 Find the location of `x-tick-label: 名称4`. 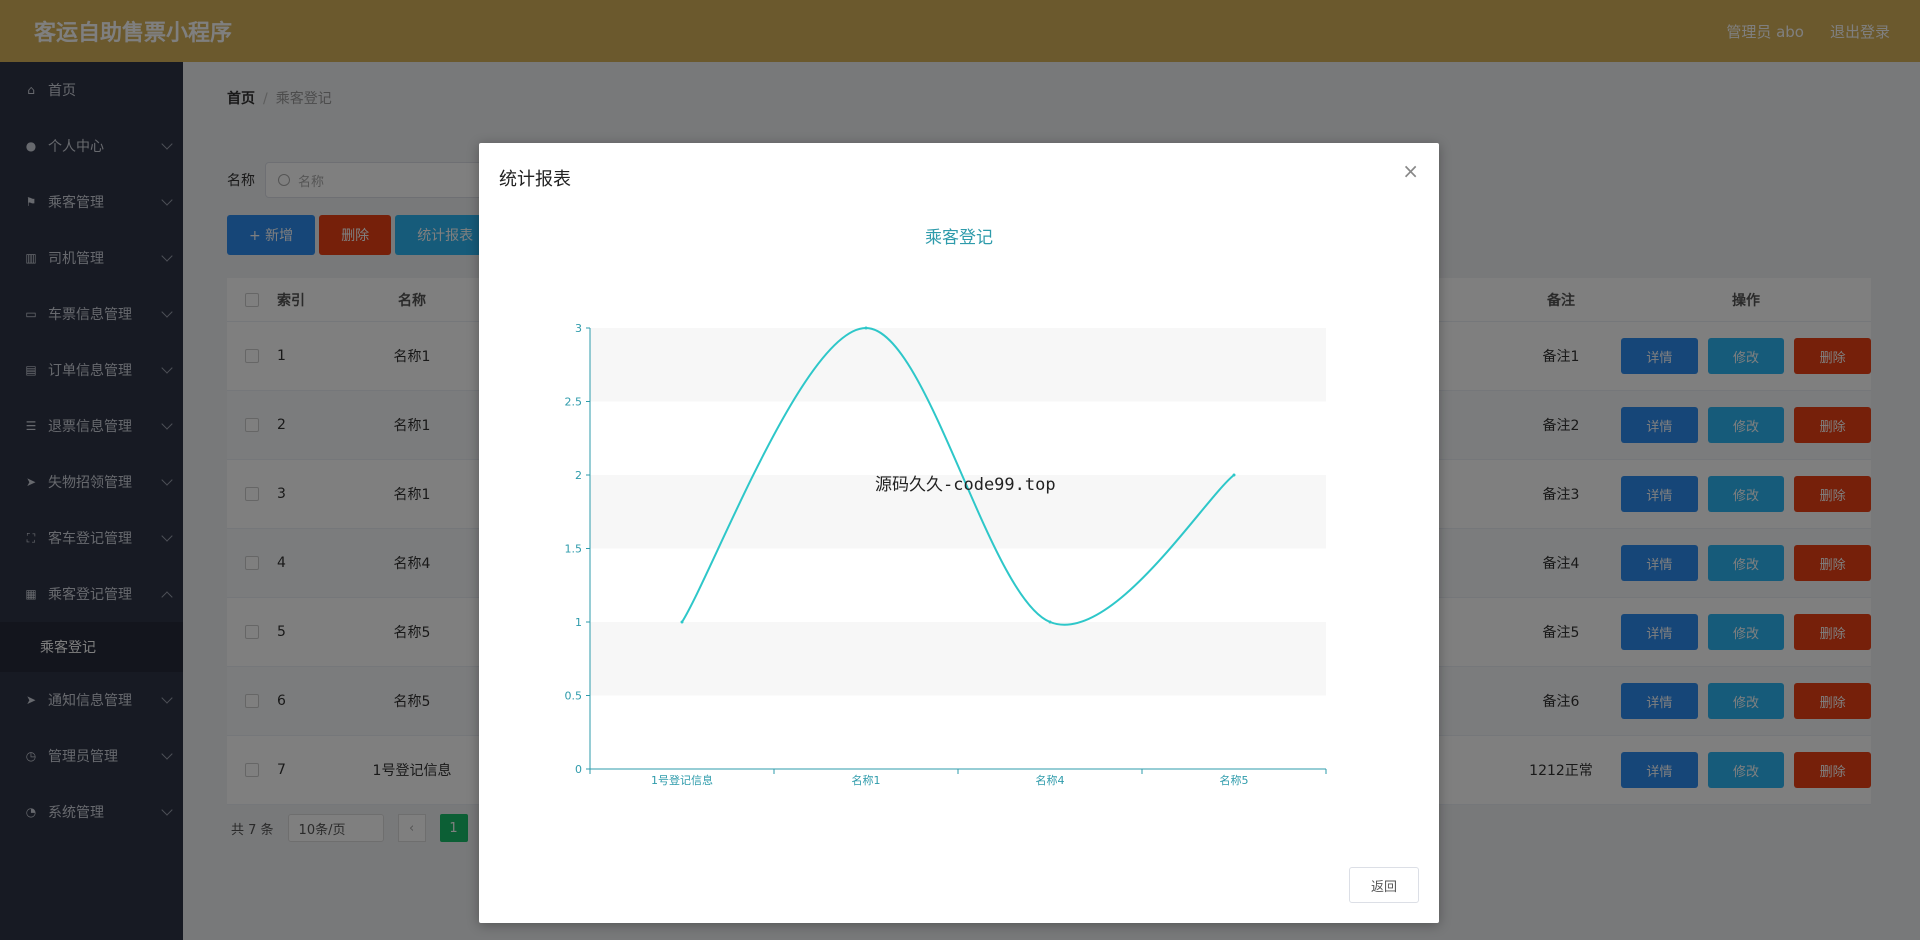

x-tick-label: 名称4 is located at coordinates (1050, 780).